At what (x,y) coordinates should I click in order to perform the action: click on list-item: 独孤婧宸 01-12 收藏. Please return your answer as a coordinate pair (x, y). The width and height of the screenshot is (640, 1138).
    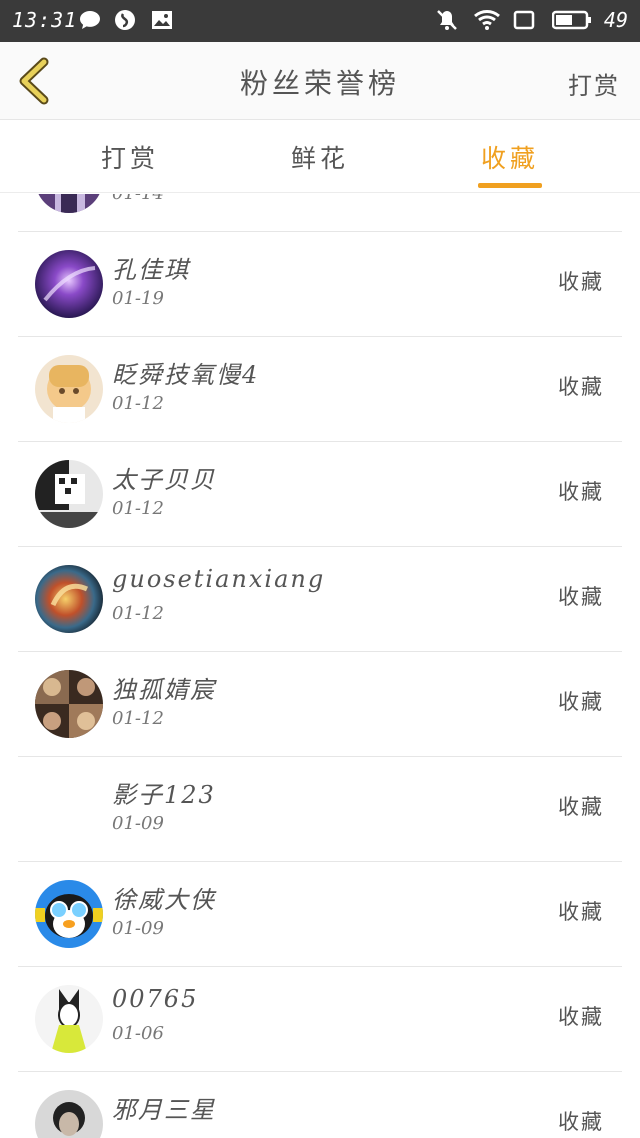
    Looking at the image, I should click on (320, 704).